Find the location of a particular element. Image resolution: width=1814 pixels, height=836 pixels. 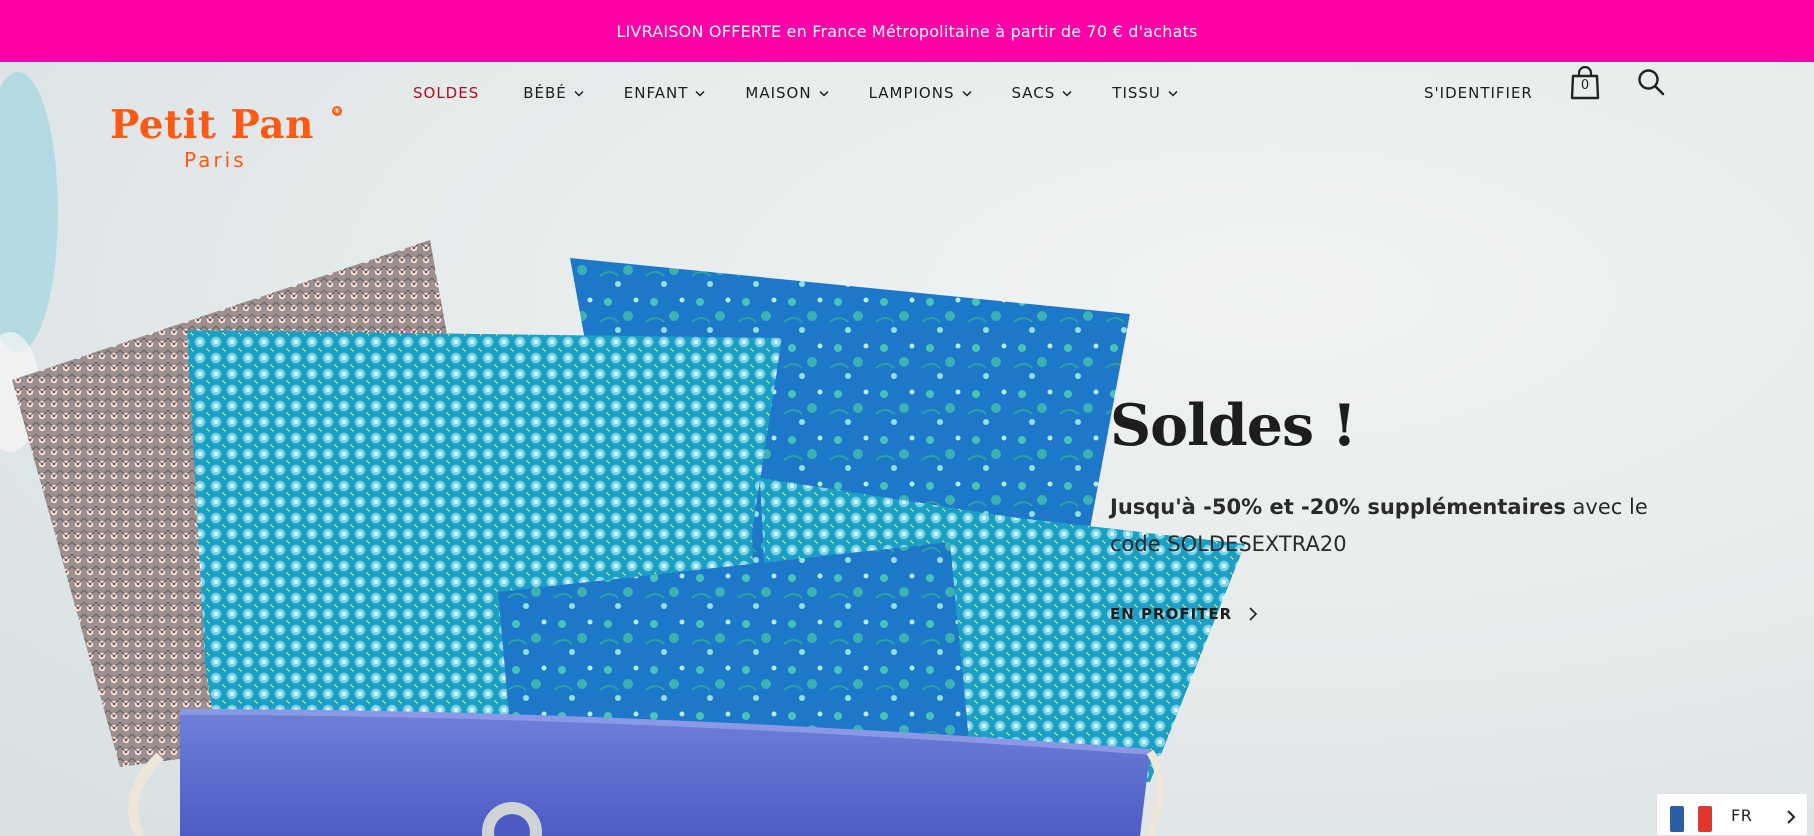

nav-item-label: TISSU is located at coordinates (1136, 93).